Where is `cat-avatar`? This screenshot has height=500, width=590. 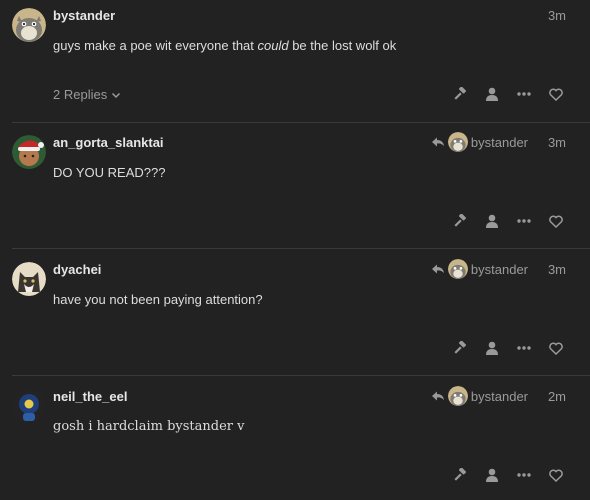
cat-avatar is located at coordinates (29, 279).